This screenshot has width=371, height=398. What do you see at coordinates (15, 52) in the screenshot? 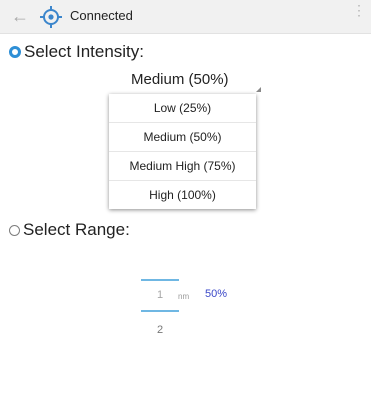
I see `intensity-radio-button` at bounding box center [15, 52].